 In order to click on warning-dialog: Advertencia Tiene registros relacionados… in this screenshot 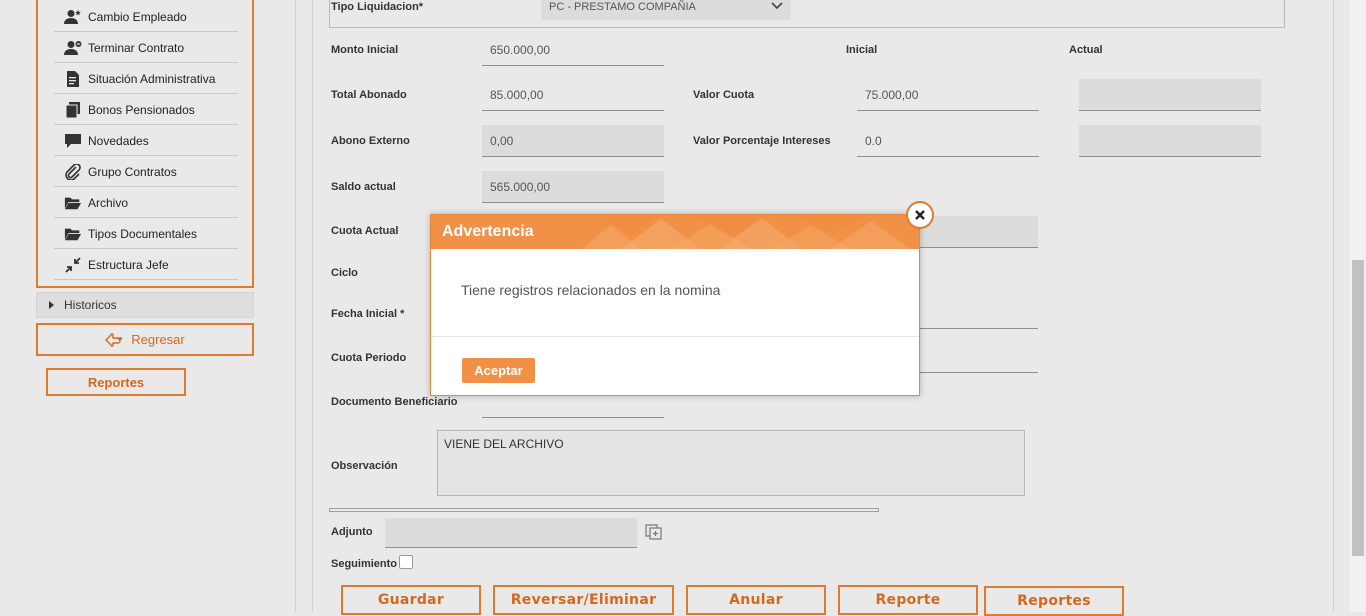, I will do `click(675, 305)`.